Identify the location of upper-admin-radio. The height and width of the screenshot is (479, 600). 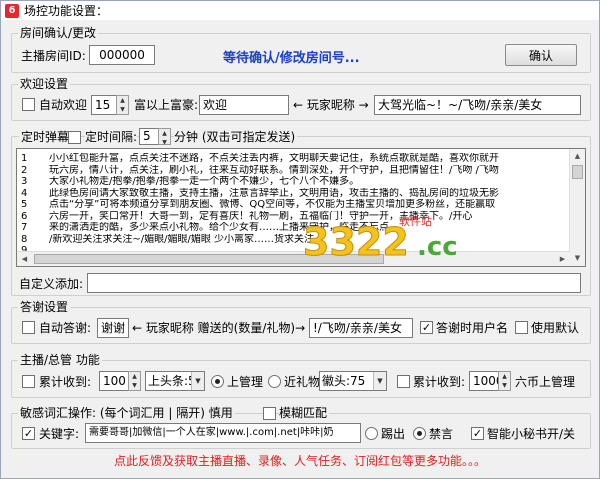
(217, 381).